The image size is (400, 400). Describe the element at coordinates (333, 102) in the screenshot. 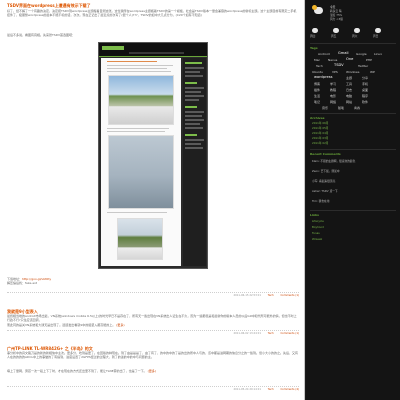

I see `tag-link: 网络` at that location.